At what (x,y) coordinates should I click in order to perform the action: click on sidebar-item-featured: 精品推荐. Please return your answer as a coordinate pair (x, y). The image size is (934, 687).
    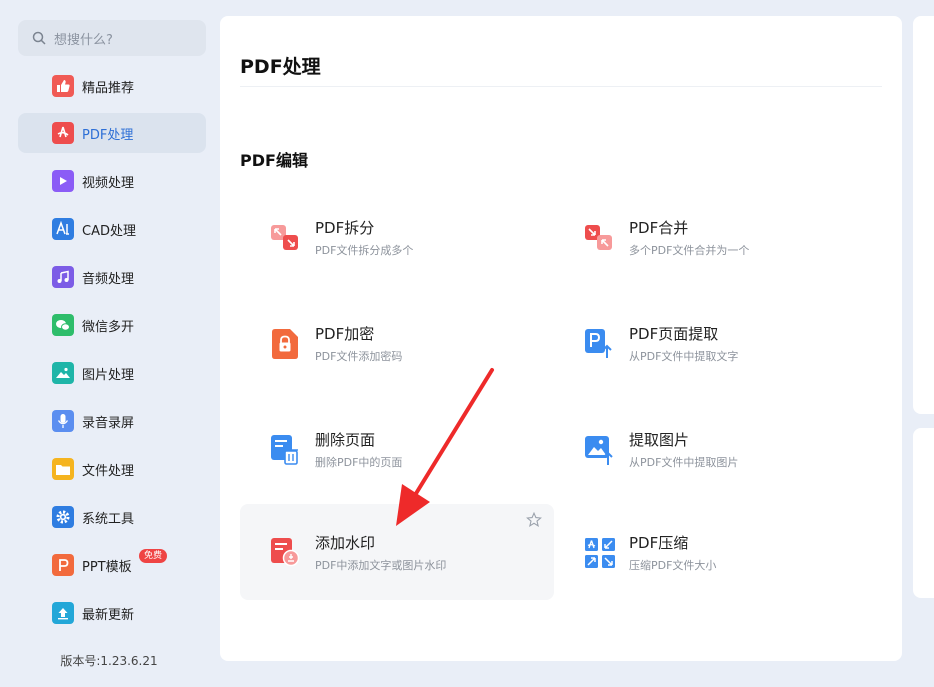
    Looking at the image, I should click on (112, 86).